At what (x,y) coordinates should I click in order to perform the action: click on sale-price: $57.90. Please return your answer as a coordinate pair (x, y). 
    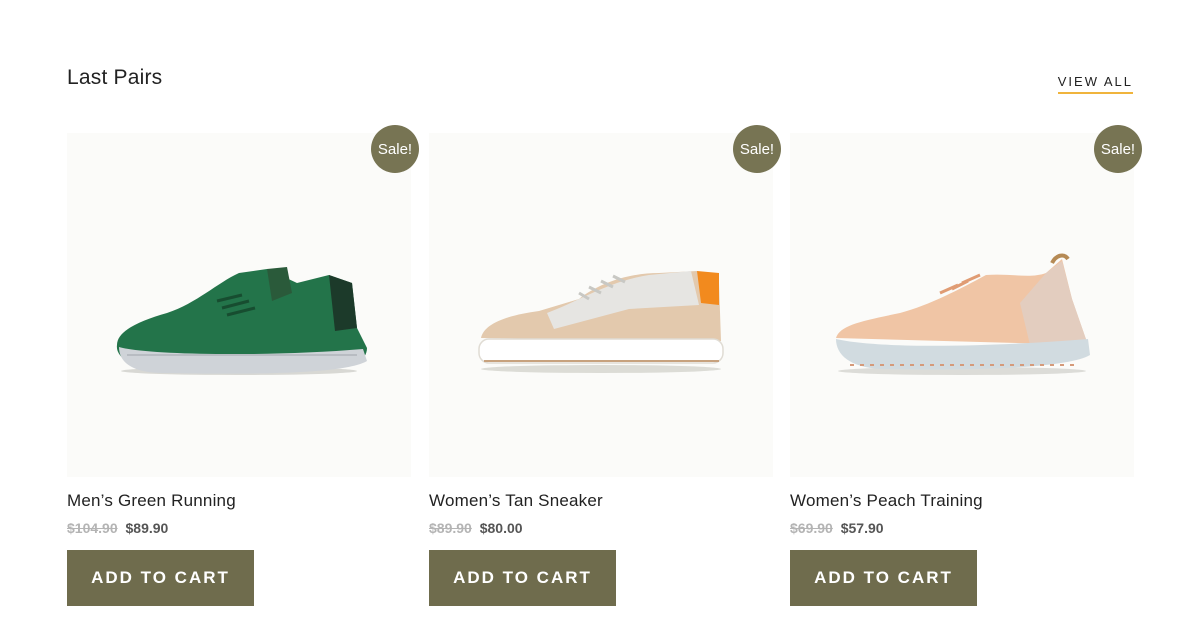
    Looking at the image, I should click on (862, 528).